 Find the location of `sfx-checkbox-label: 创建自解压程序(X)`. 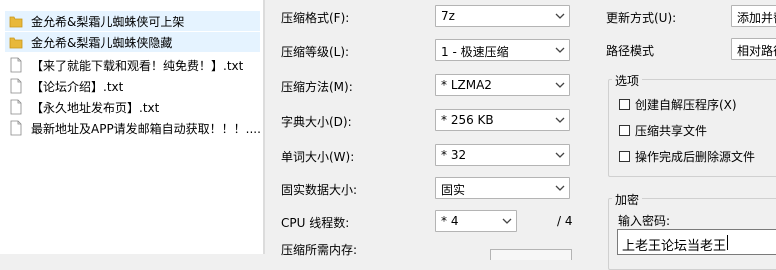

sfx-checkbox-label: 创建自解压程序(X) is located at coordinates (686, 105).